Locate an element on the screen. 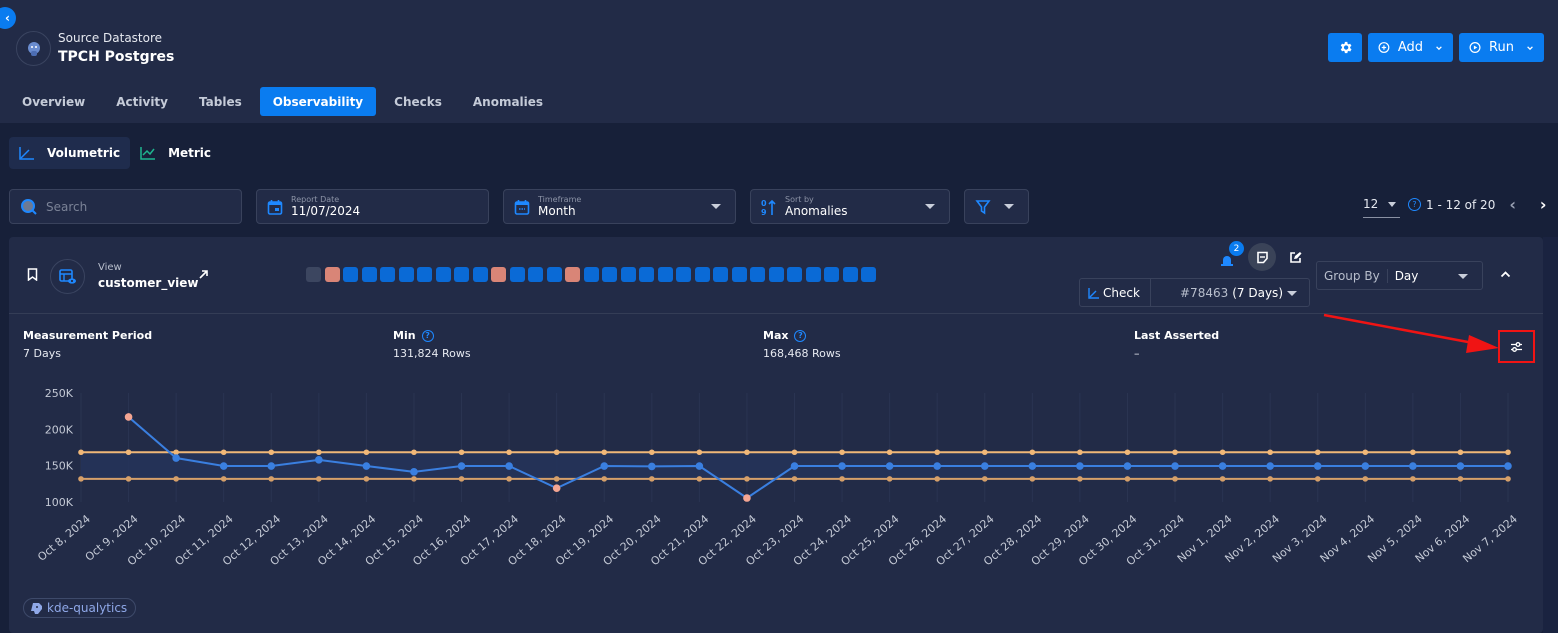  edit-icon is located at coordinates (1295, 257).